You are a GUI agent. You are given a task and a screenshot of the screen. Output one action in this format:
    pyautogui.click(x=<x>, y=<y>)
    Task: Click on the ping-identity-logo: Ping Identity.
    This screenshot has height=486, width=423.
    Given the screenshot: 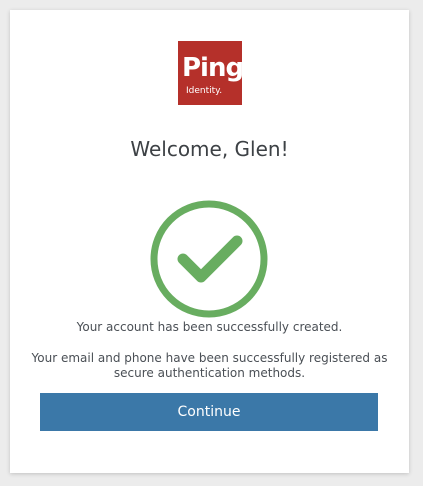 What is the action you would take?
    pyautogui.click(x=211, y=73)
    